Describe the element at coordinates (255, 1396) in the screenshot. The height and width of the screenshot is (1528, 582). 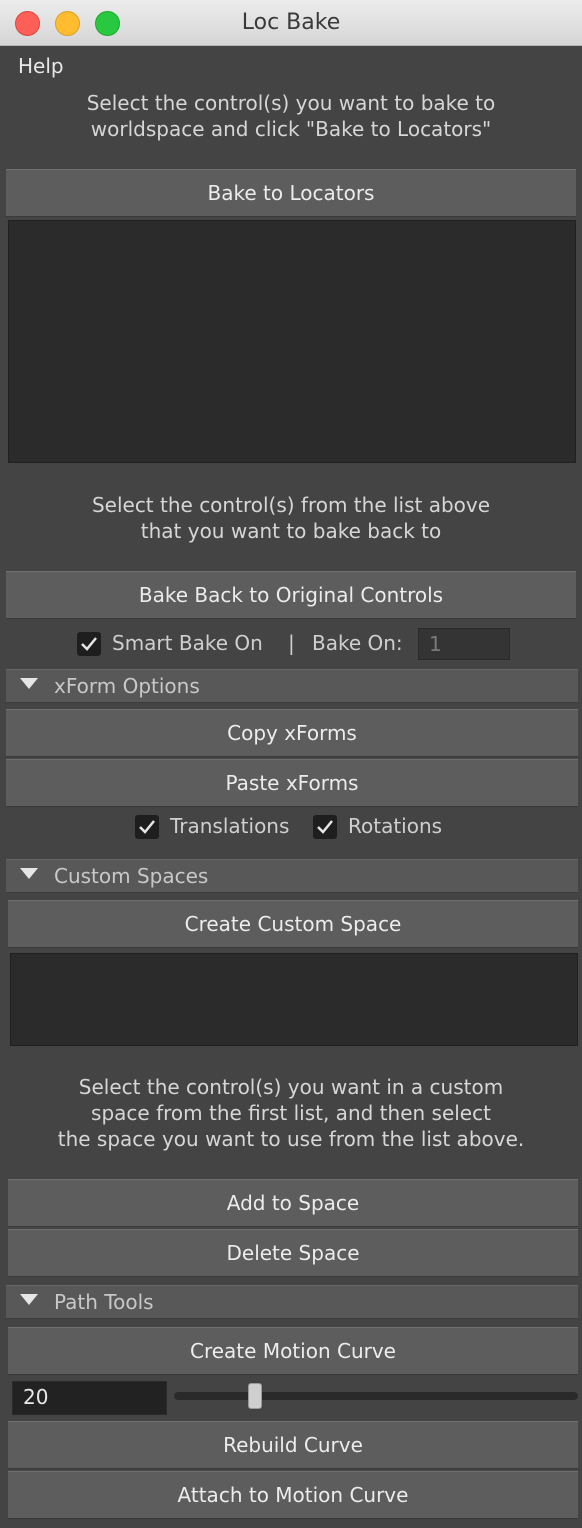
I see `curve-slider-handle` at that location.